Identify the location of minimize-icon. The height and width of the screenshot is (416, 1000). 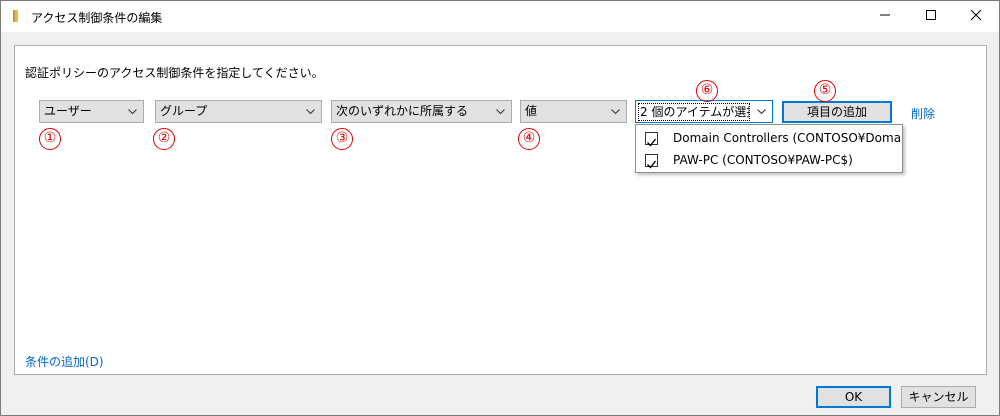
(885, 16).